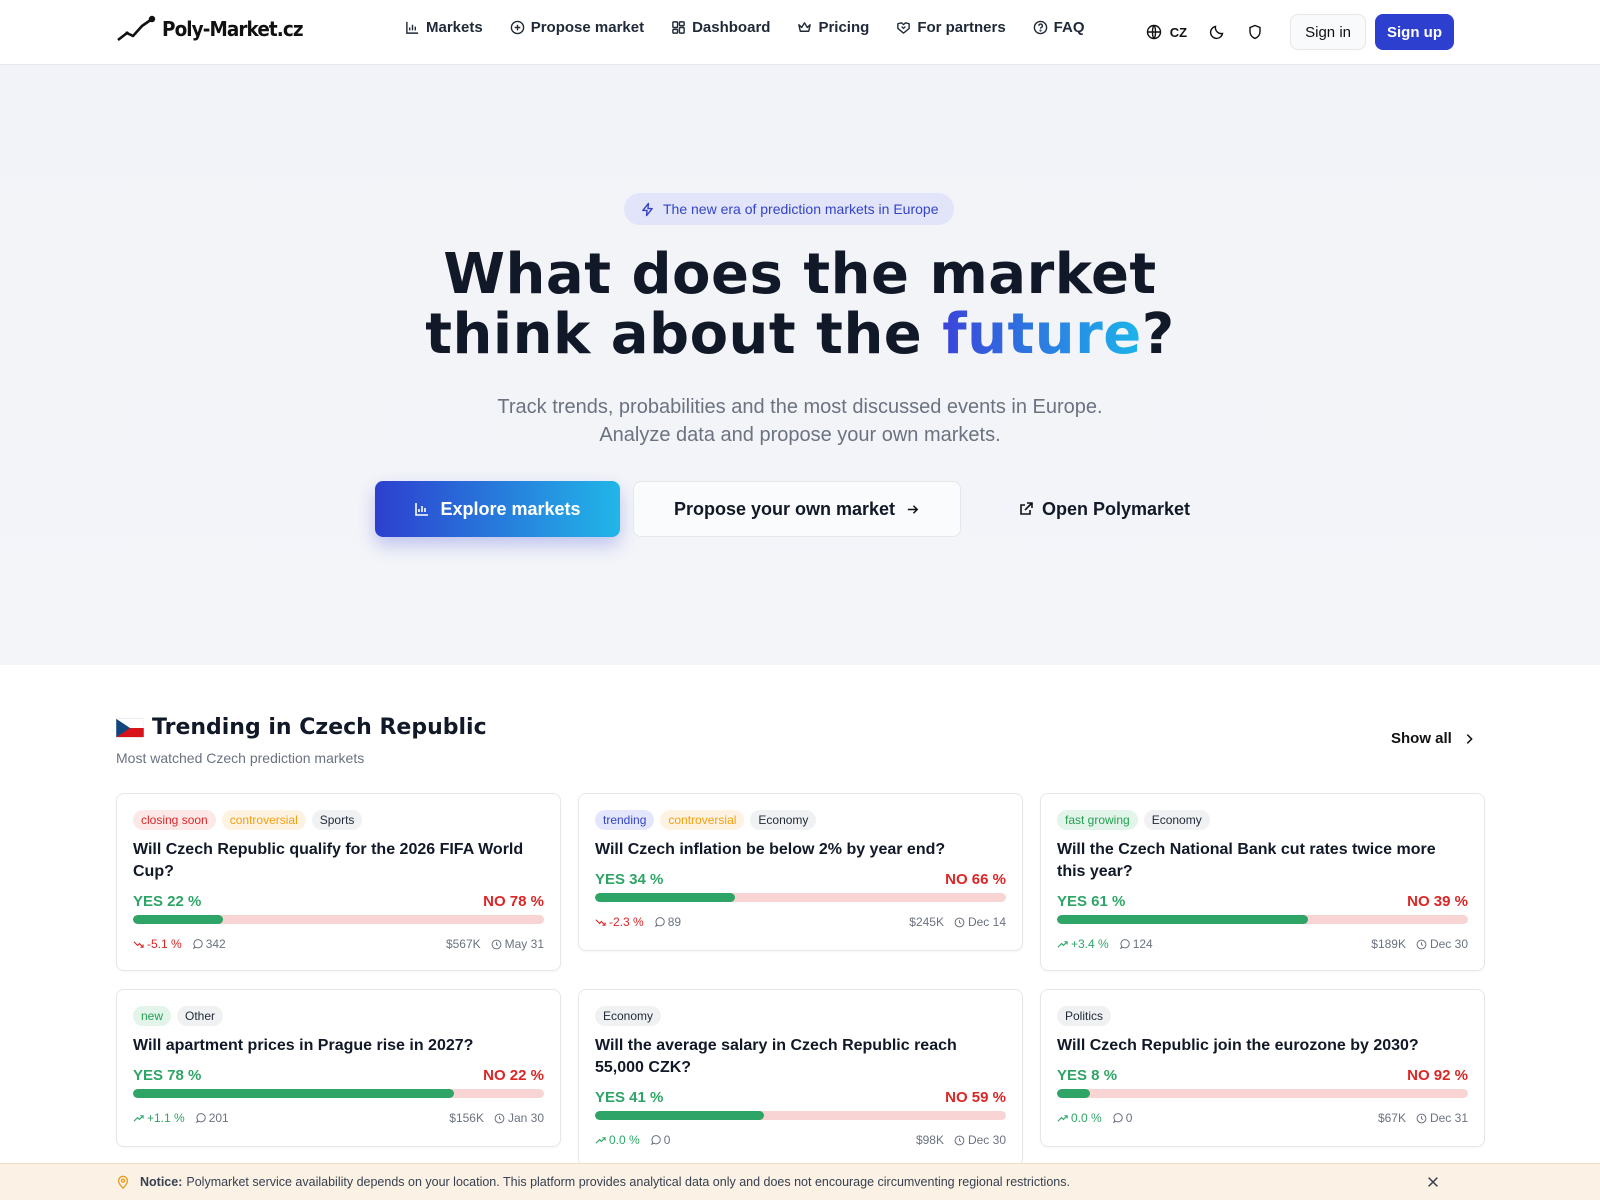 This screenshot has height=1200, width=1600. What do you see at coordinates (338, 1016) in the screenshot?
I see `market-tags: new Other` at bounding box center [338, 1016].